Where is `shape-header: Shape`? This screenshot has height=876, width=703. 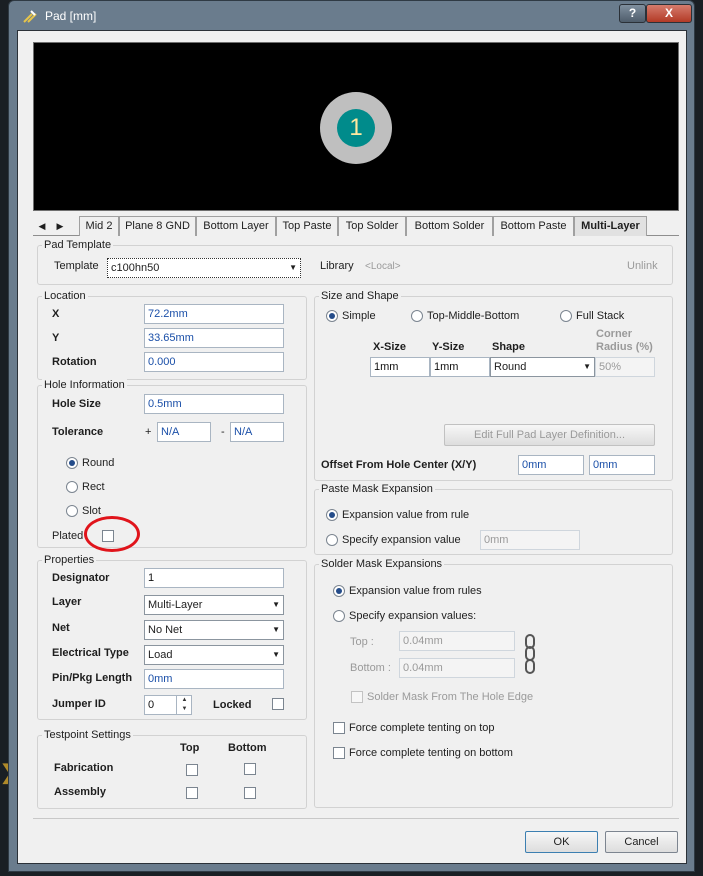
shape-header: Shape is located at coordinates (509, 347).